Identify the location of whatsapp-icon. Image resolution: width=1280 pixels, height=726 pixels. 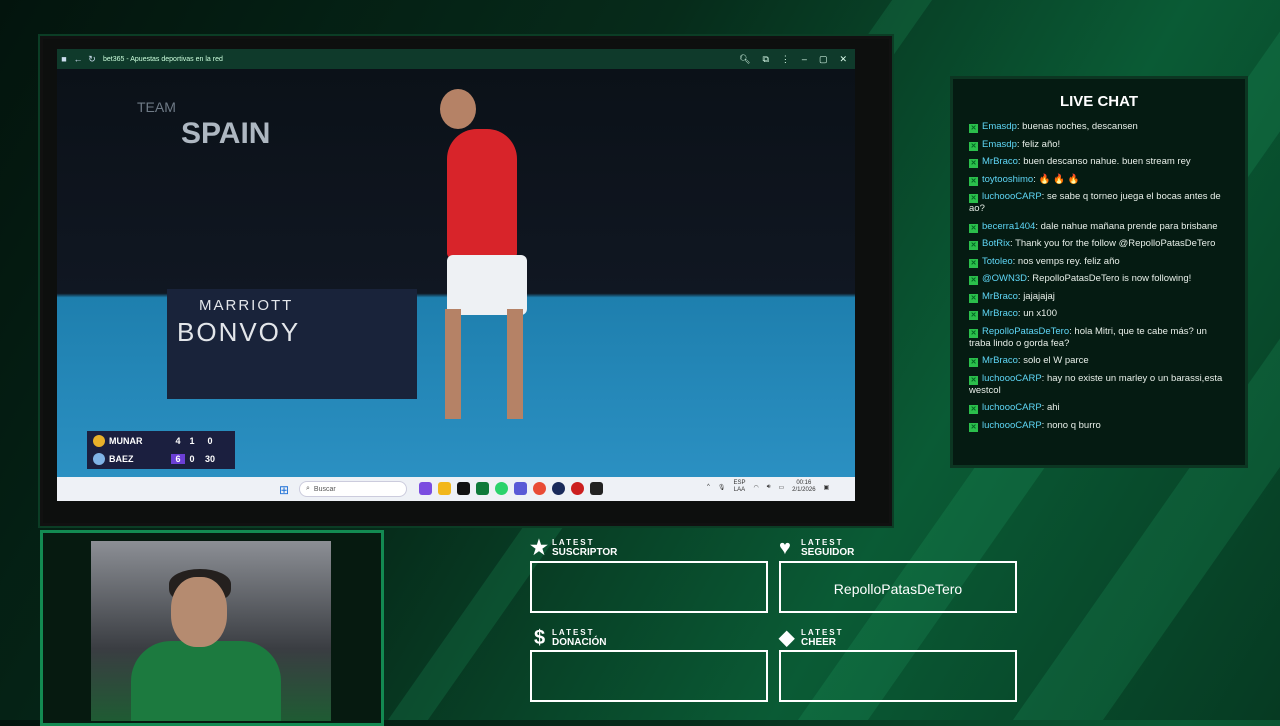
(501, 488).